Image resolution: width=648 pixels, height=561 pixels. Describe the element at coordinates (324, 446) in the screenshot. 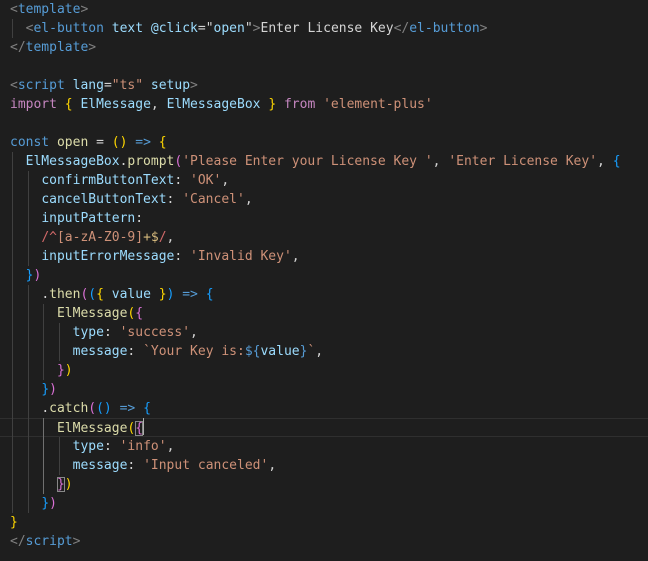

I see `code-line: type: 'info',` at that location.